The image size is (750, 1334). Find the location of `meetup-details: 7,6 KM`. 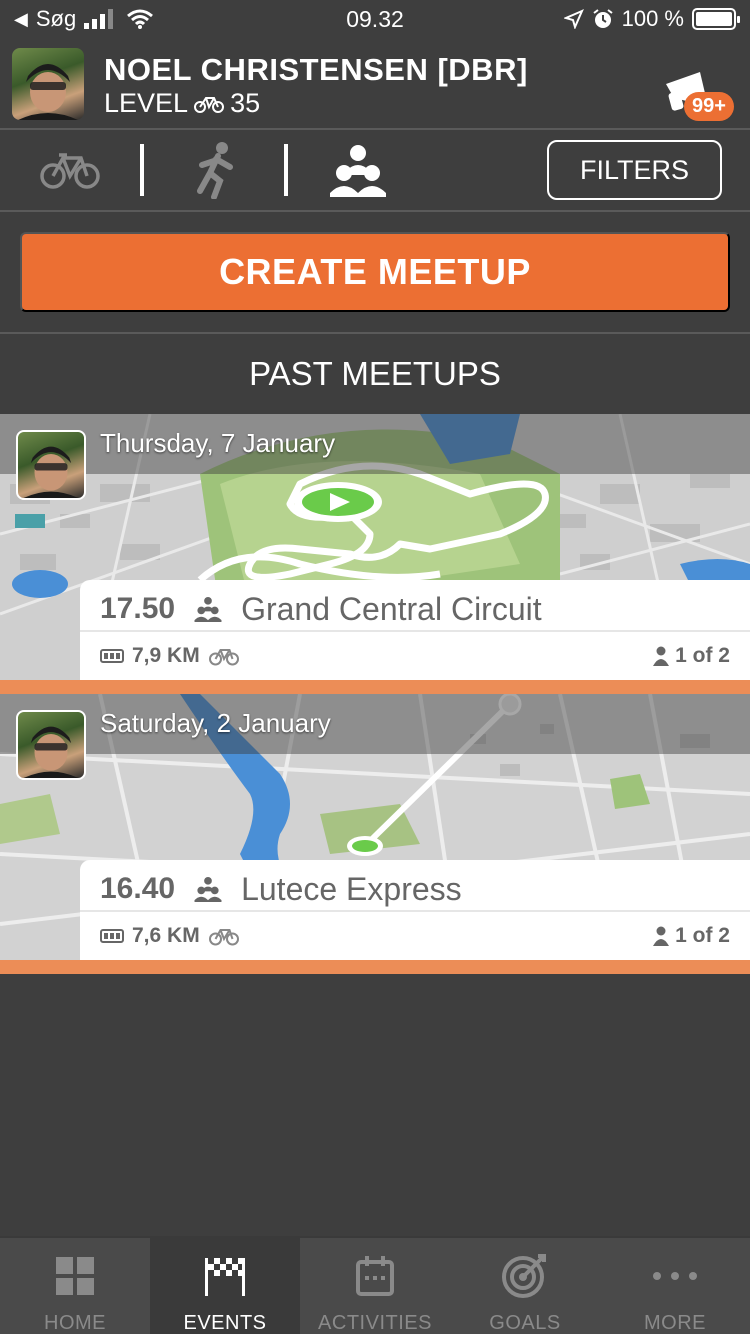

meetup-details: 7,6 KM is located at coordinates (170, 936).